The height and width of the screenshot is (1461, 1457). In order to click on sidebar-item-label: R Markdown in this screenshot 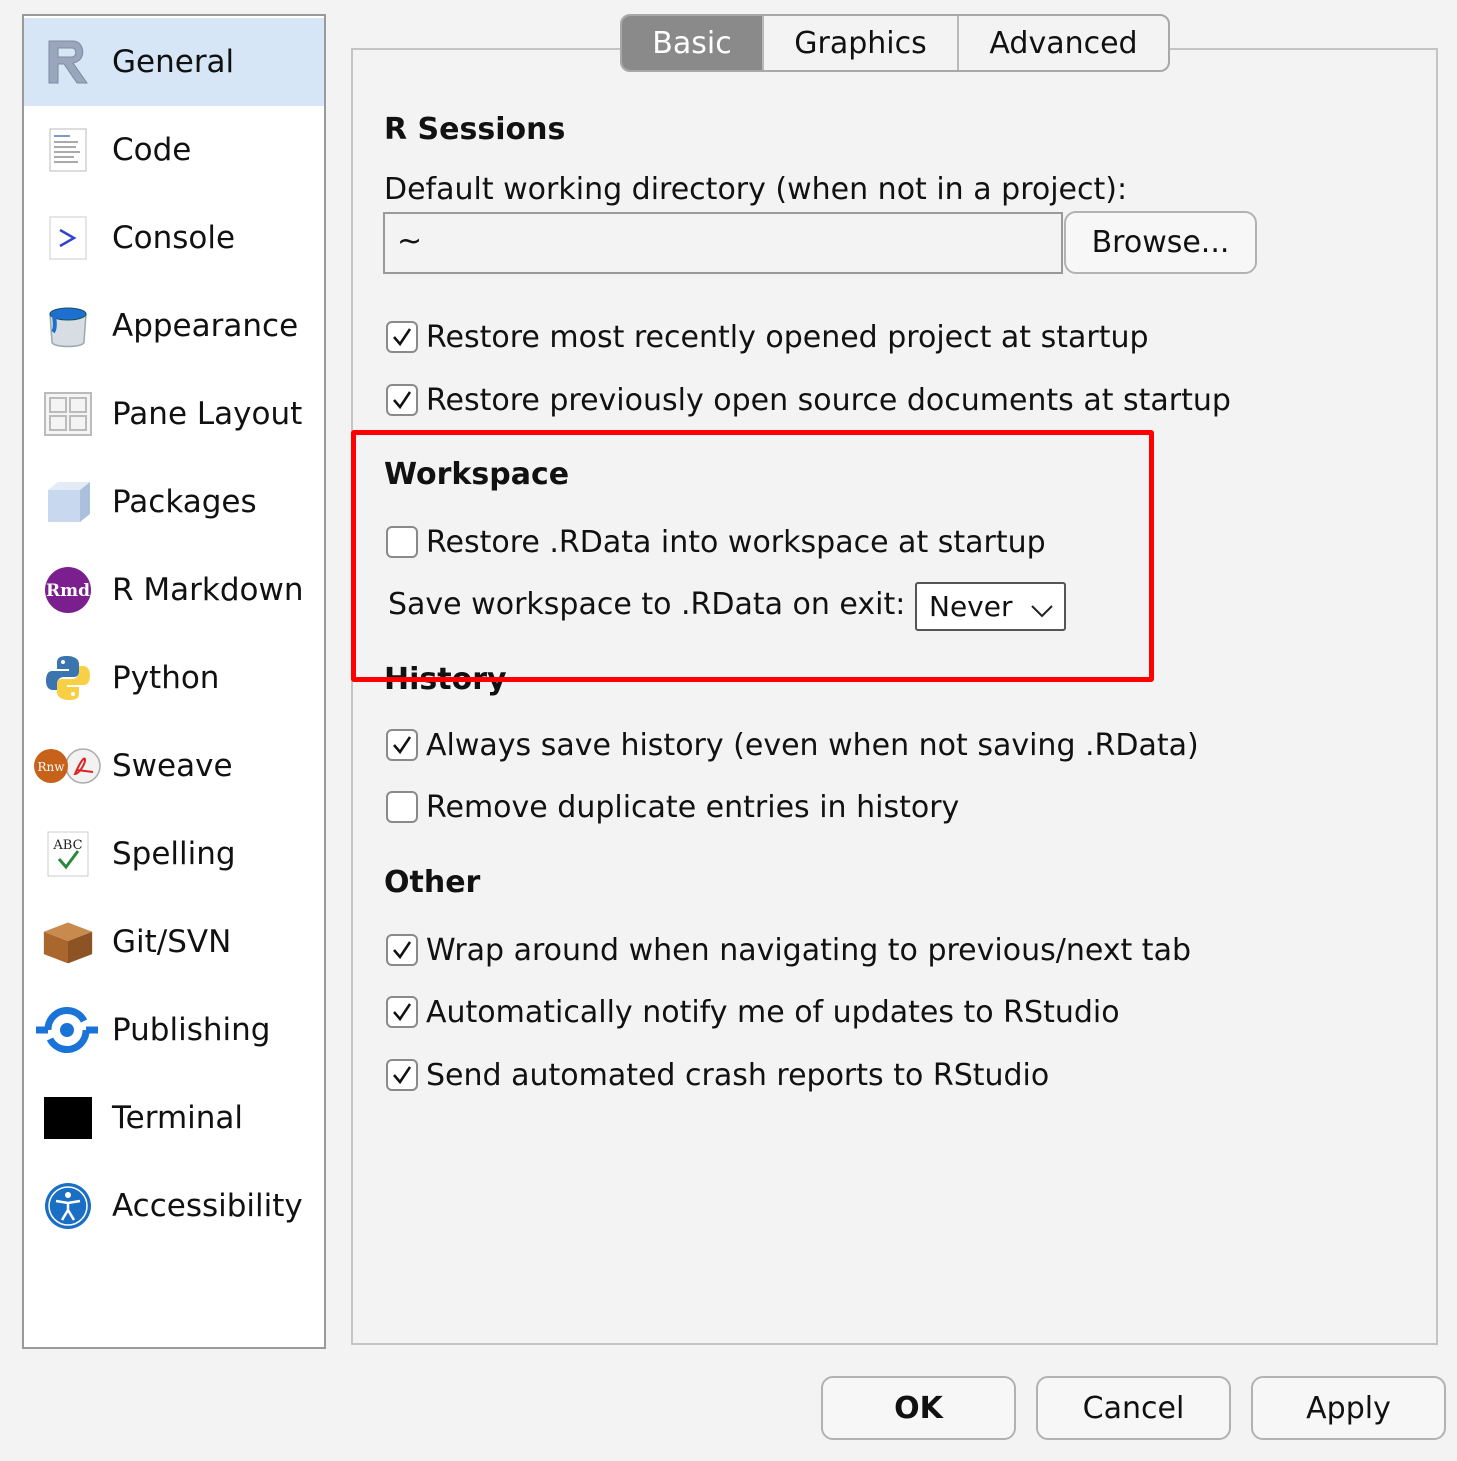, I will do `click(208, 590)`.